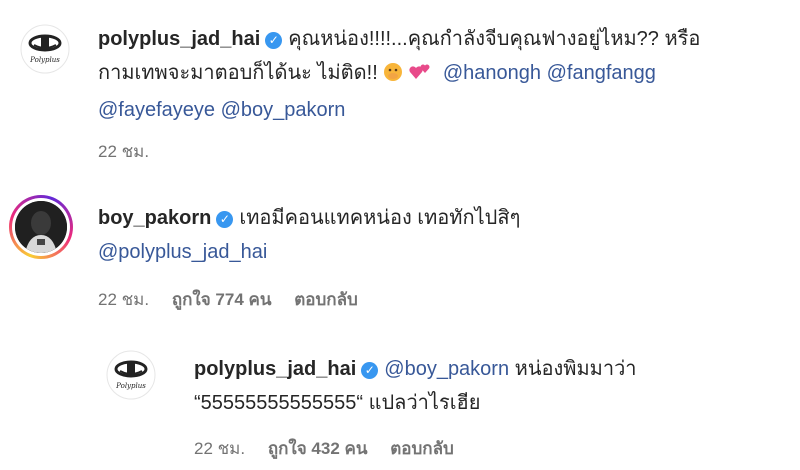  I want to click on mention-link: @polyplus_jad_hai, so click(182, 252).